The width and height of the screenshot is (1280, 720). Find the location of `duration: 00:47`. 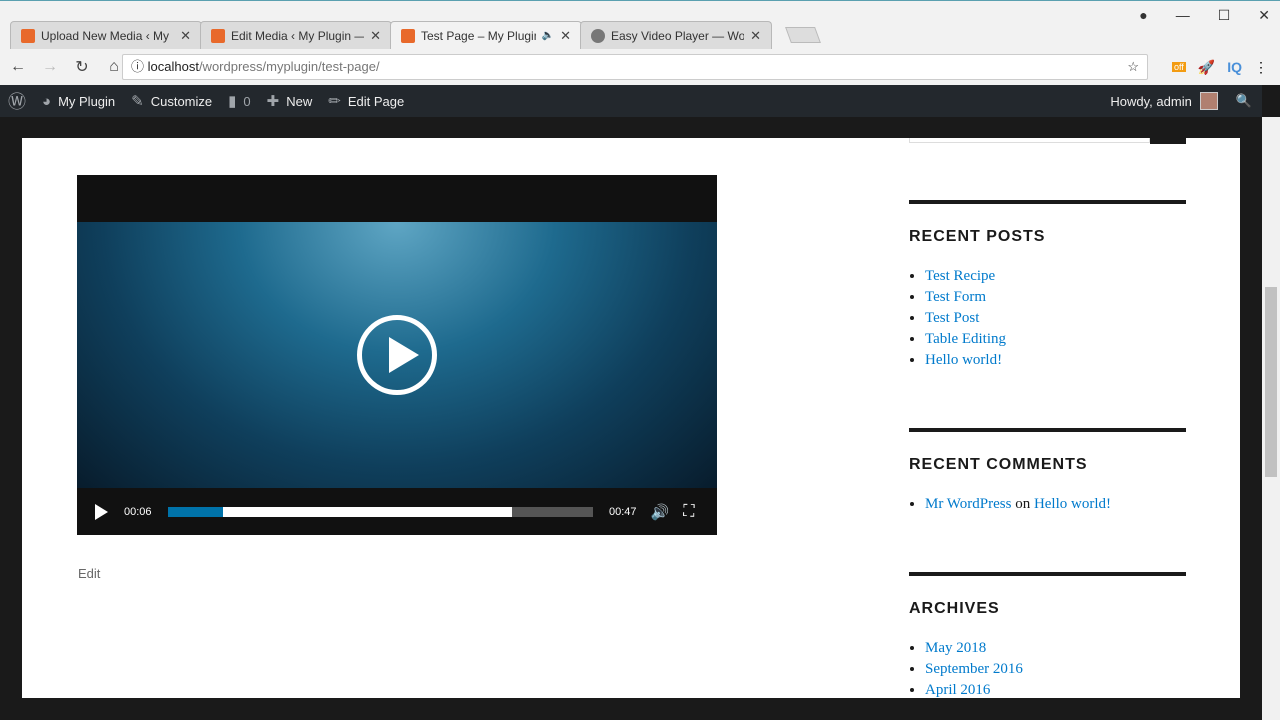

duration: 00:47 is located at coordinates (623, 511).